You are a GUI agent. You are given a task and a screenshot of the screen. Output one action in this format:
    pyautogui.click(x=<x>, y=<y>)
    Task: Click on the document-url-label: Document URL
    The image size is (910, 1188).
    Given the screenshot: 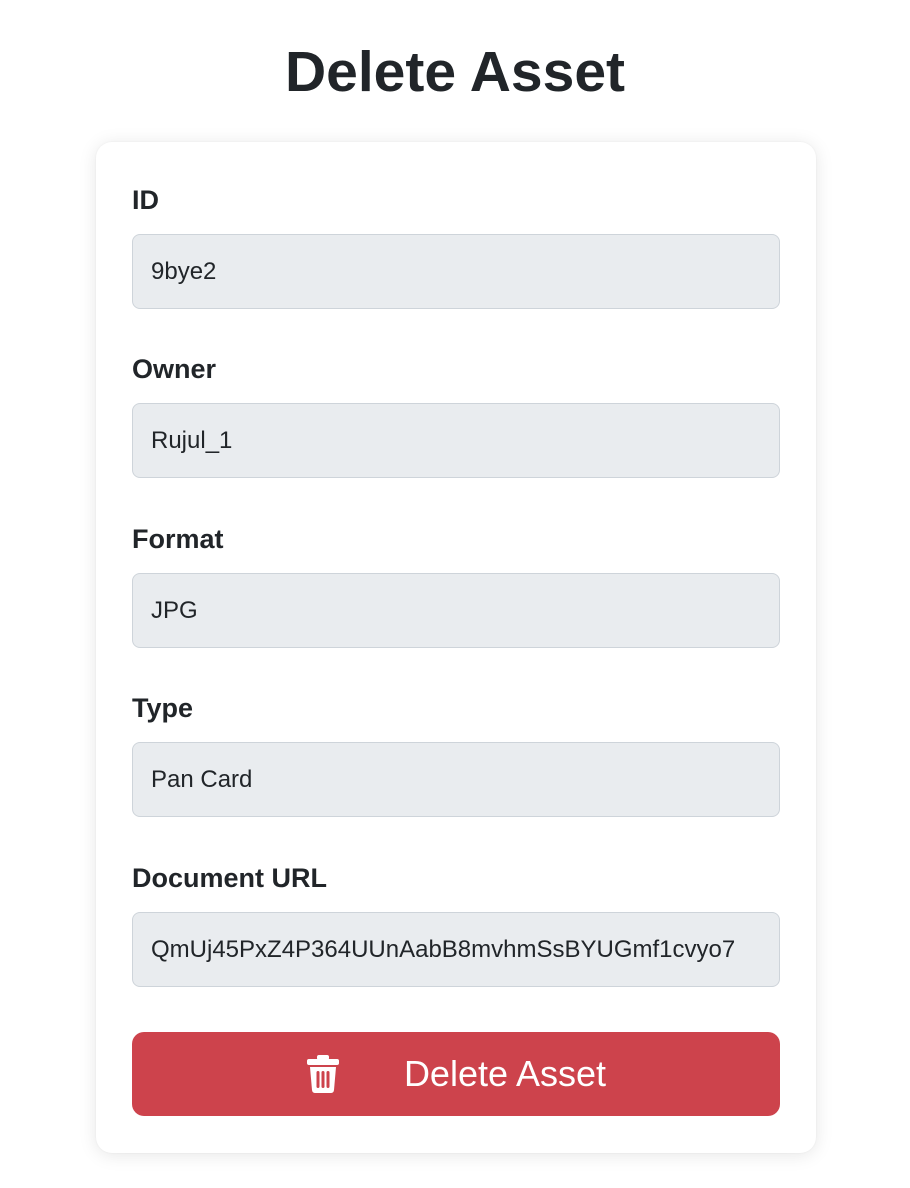 What is the action you would take?
    pyautogui.click(x=229, y=878)
    